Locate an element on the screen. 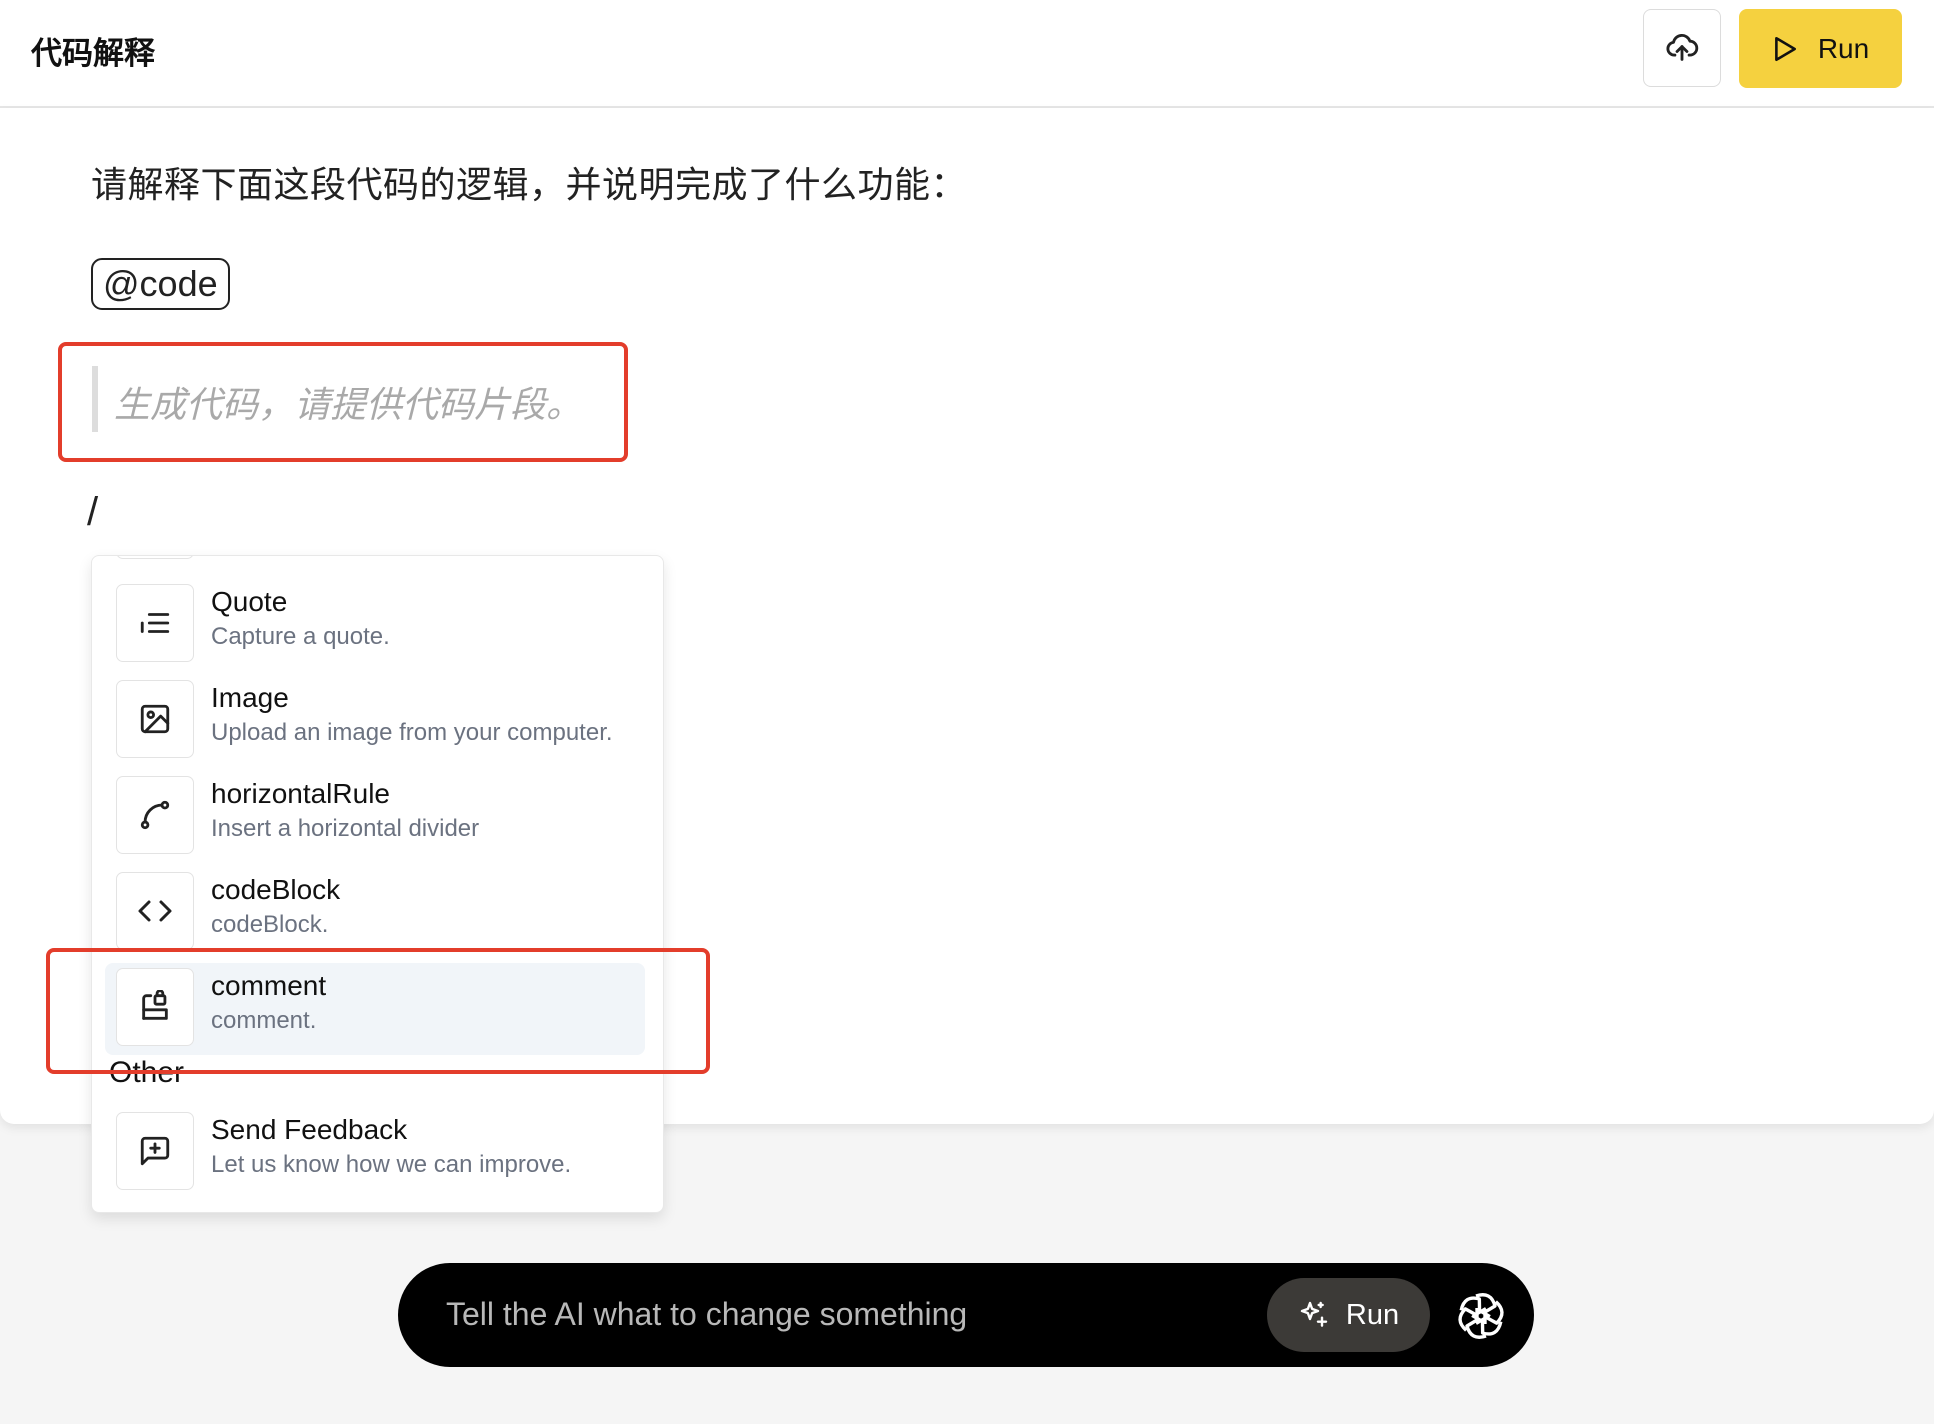  menu-item-title: horizontalRule is located at coordinates (300, 793).